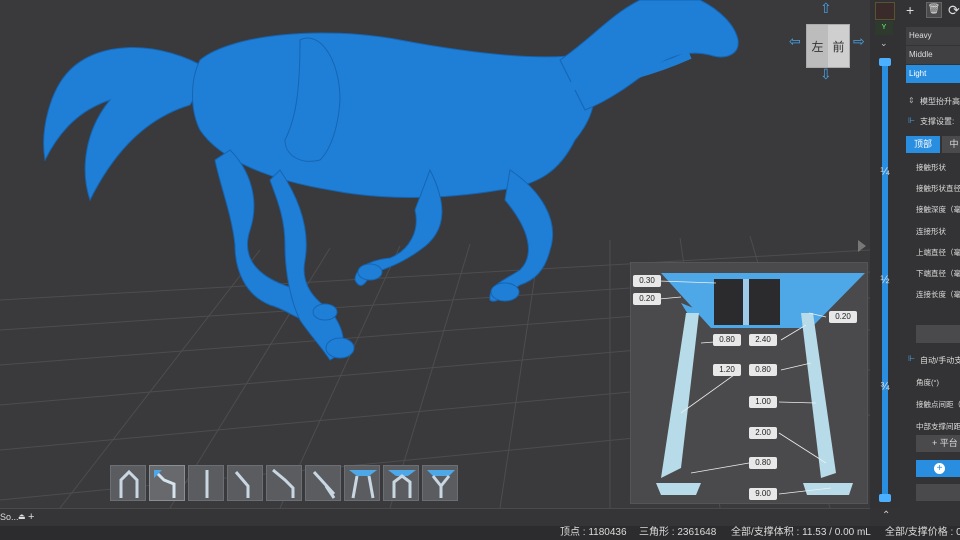 Image resolution: width=960 pixels, height=540 pixels. What do you see at coordinates (885, 62) in the screenshot?
I see `slider-top-handle` at bounding box center [885, 62].